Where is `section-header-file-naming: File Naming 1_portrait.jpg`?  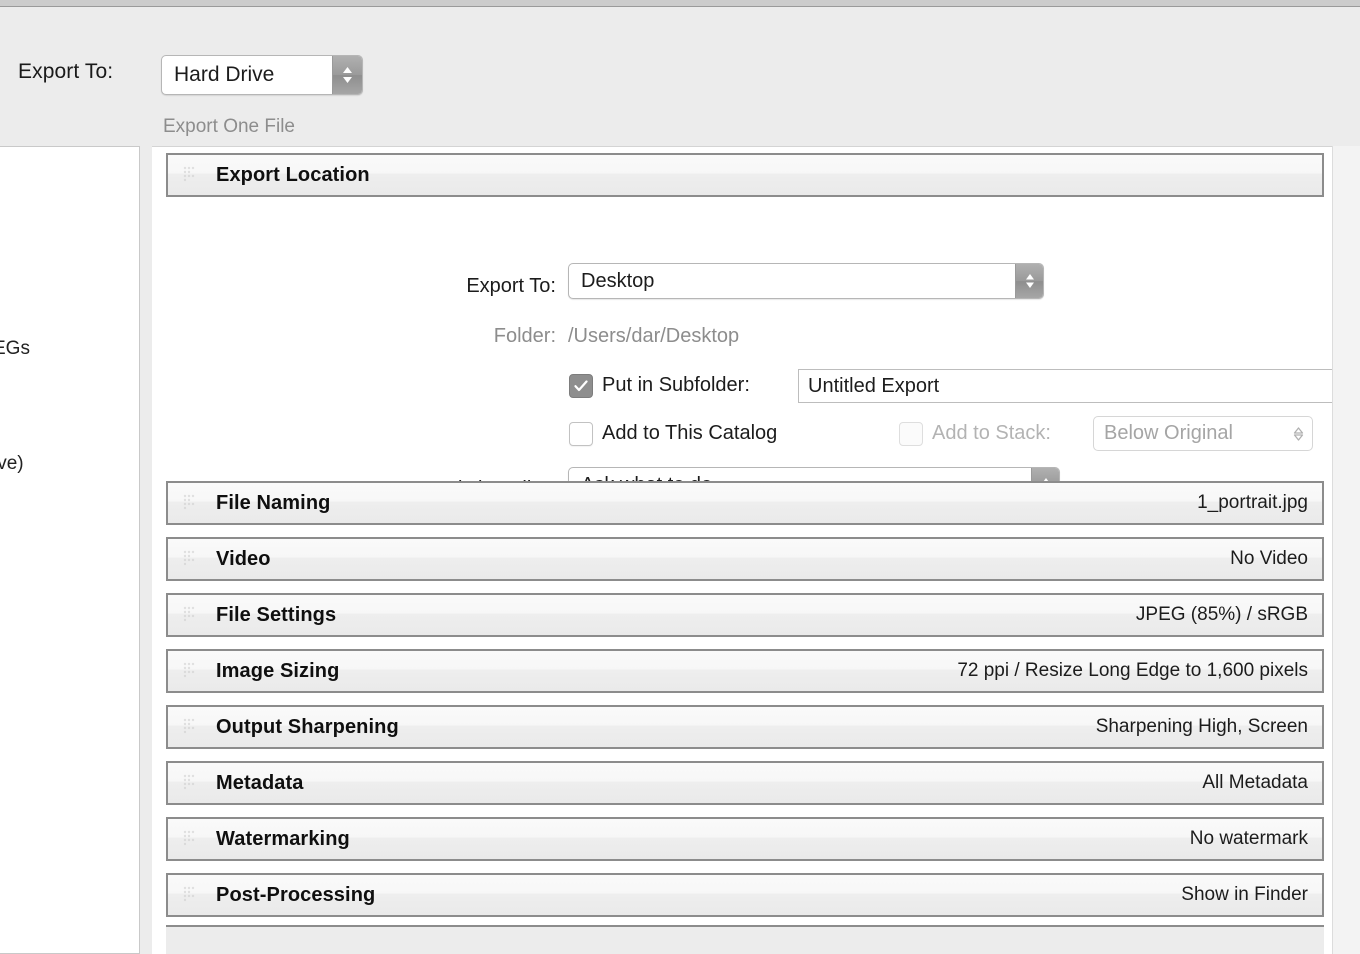
section-header-file-naming: File Naming 1_portrait.jpg is located at coordinates (745, 503).